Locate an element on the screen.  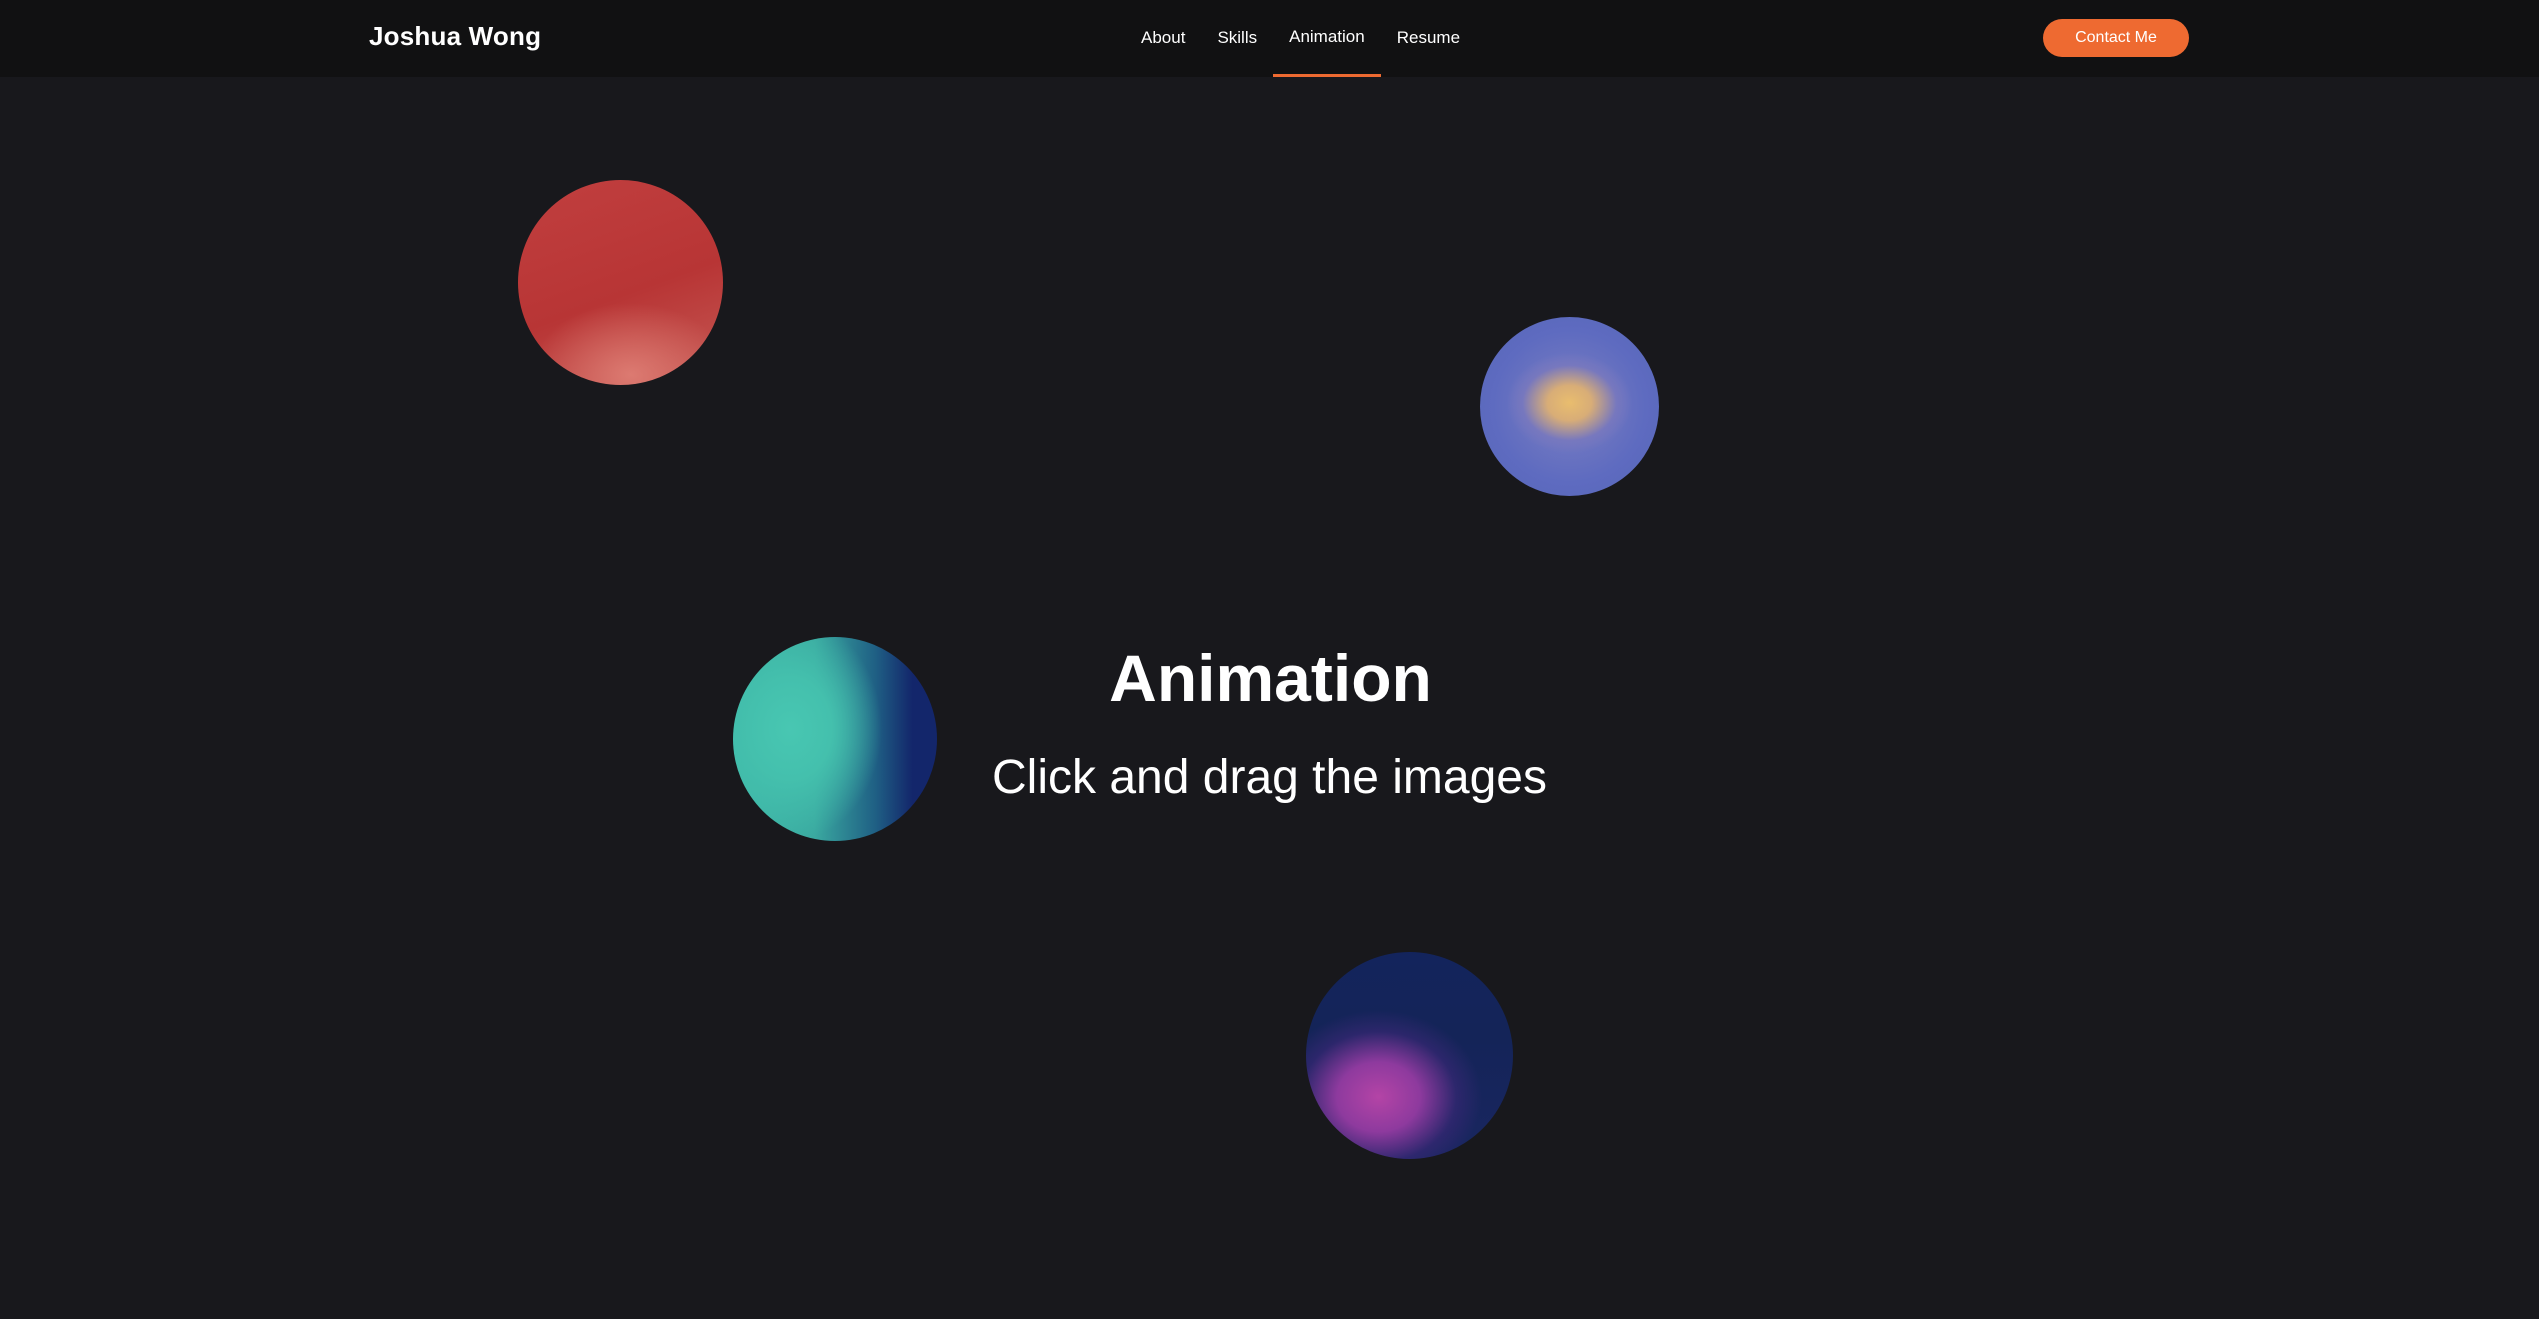
contact-me-button: Contact Me is located at coordinates (2116, 38).